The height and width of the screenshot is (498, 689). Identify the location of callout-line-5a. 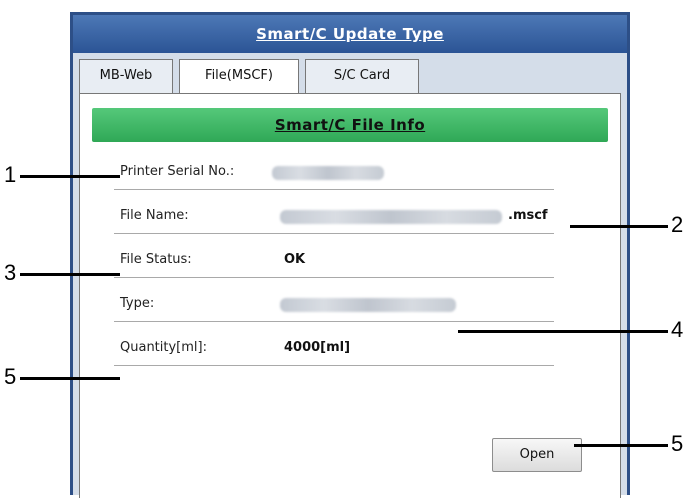
(70, 378).